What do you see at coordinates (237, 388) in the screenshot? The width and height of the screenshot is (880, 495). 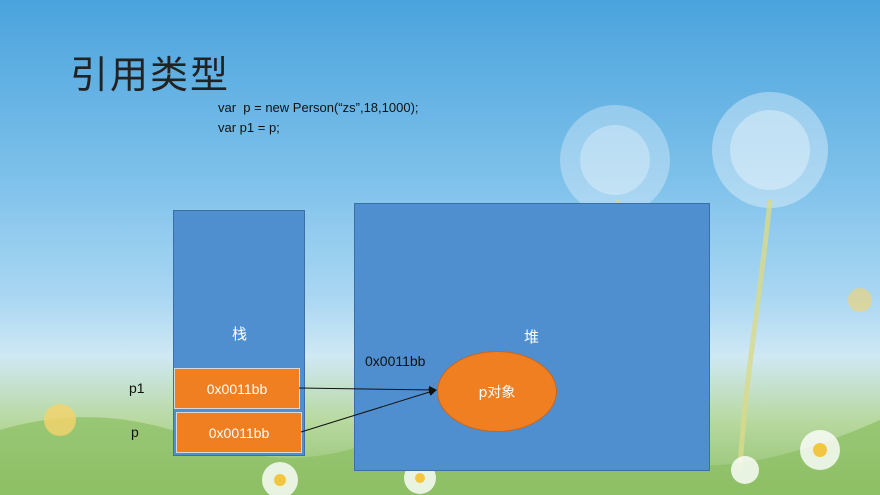 I see `stack-cell-p1: 0x0011bb` at bounding box center [237, 388].